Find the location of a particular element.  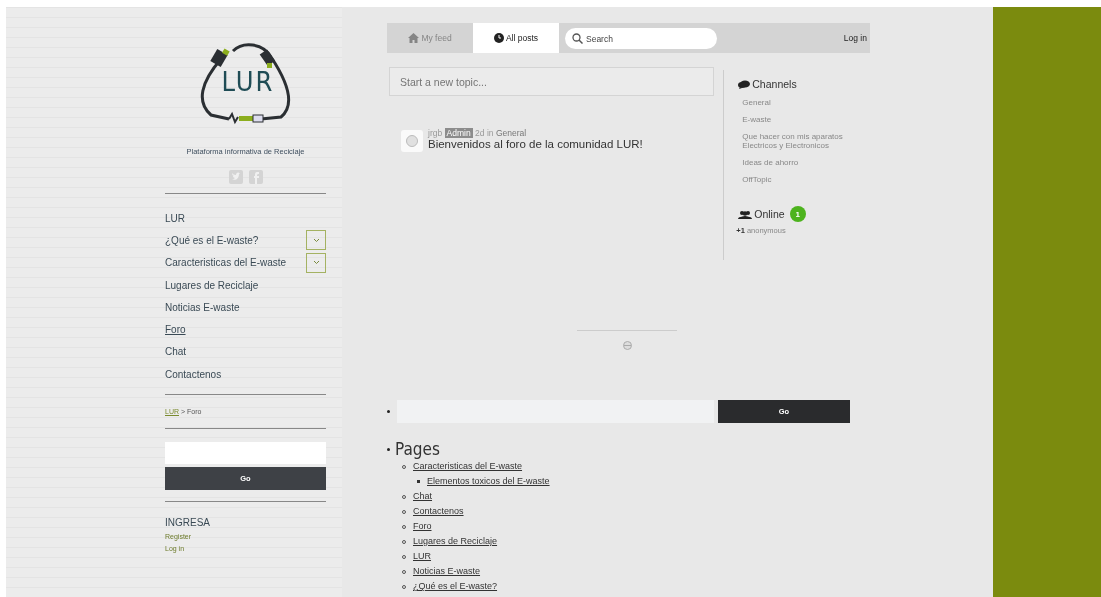

page-link: LUR is located at coordinates (422, 556).